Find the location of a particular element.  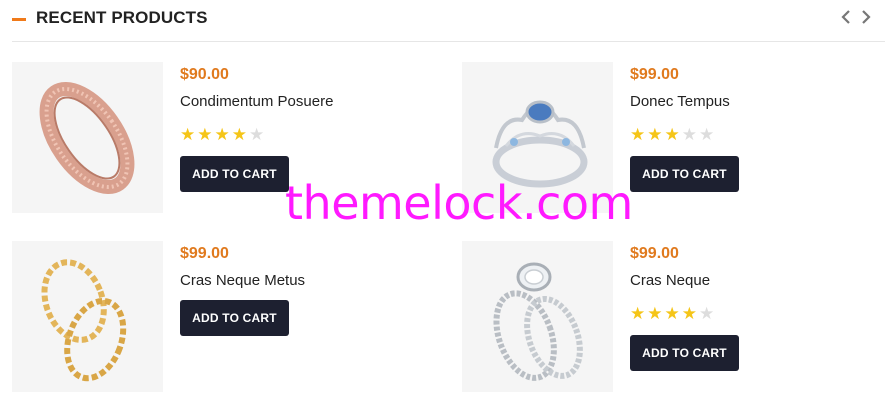

next-button is located at coordinates (866, 17).